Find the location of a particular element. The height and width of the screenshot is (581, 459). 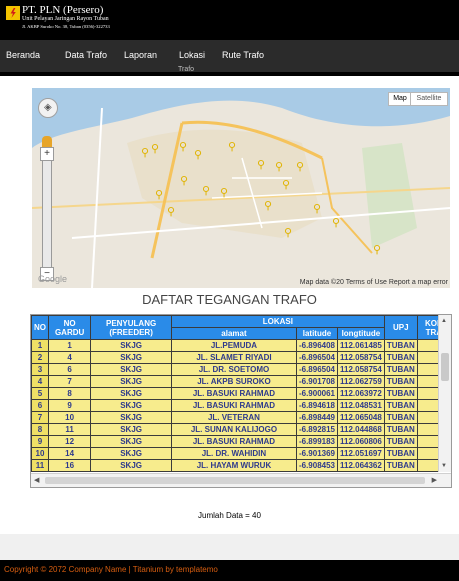

col-header-longtitude: longtitude is located at coordinates (360, 333).